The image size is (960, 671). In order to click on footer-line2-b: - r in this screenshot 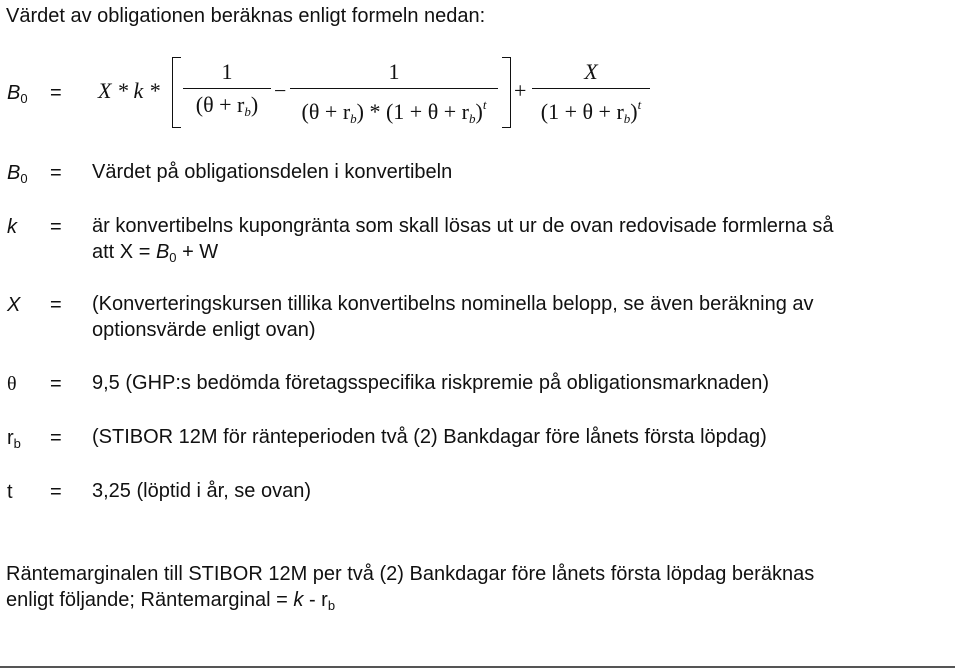, I will do `click(315, 600)`.